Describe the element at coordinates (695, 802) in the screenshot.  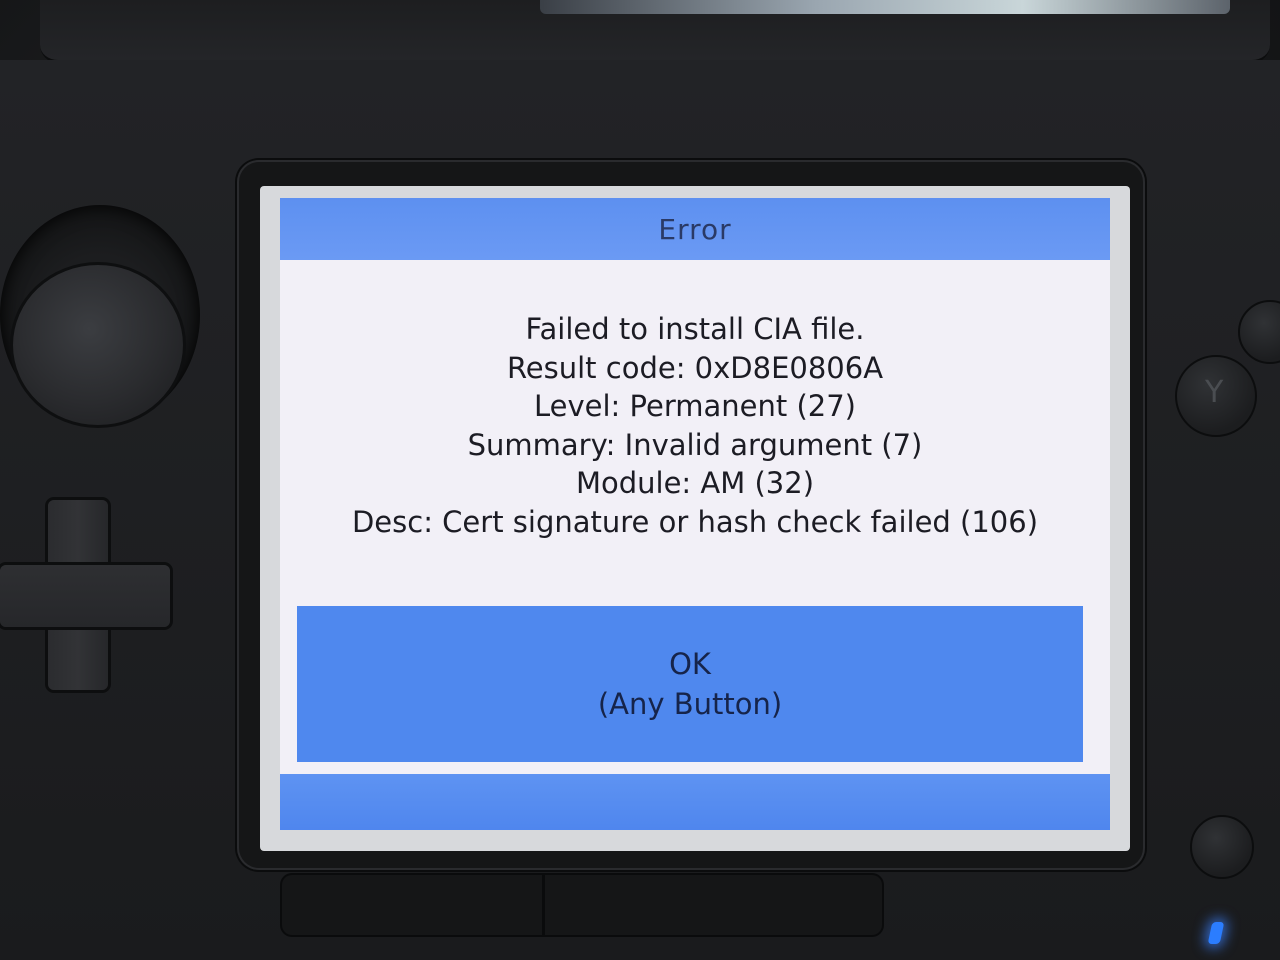
I see `dialog-bottom-bar` at that location.